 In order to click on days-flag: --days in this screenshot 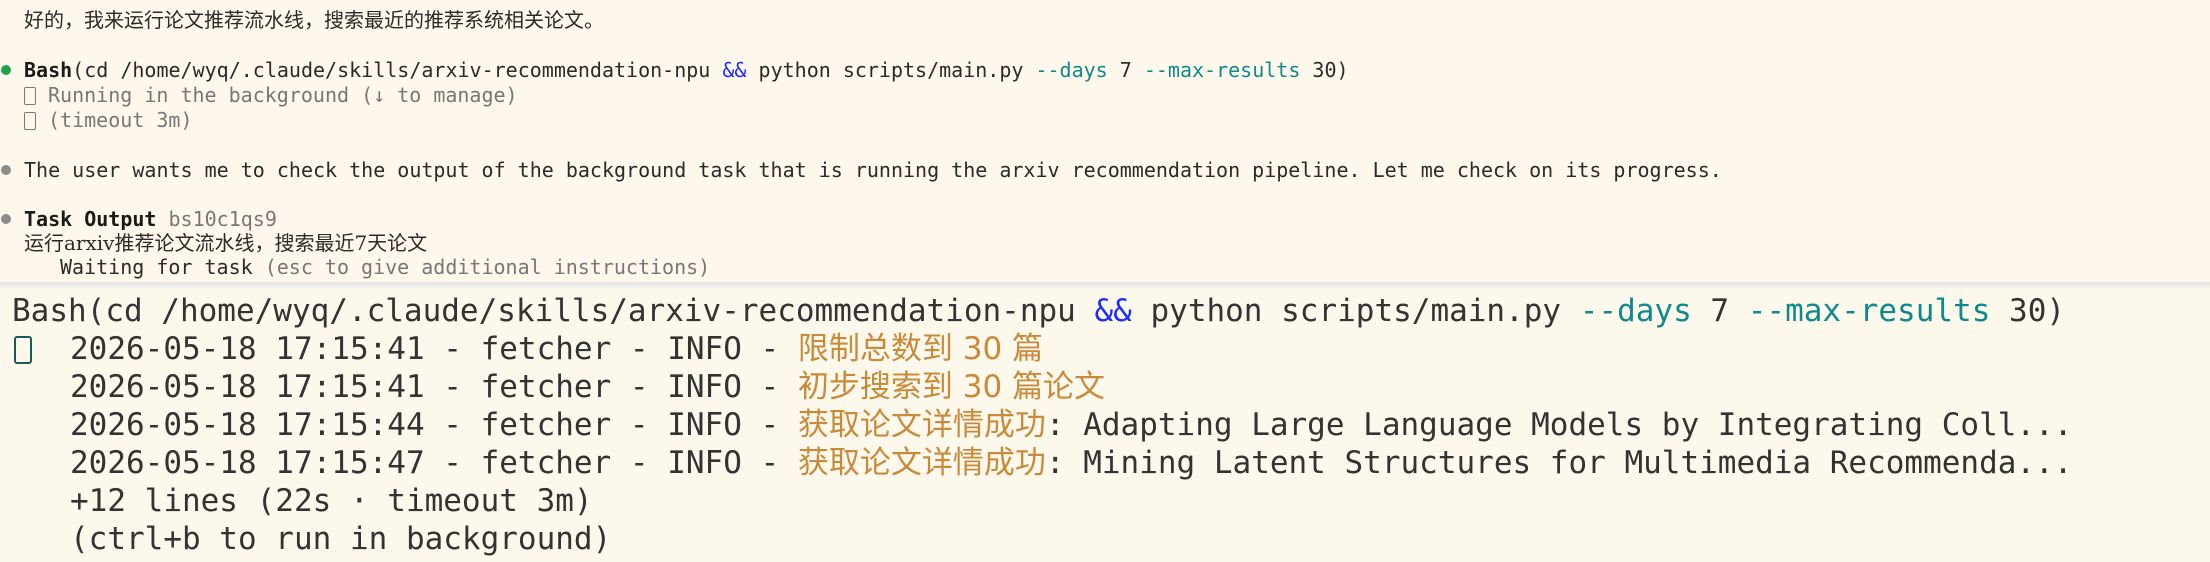, I will do `click(1071, 70)`.